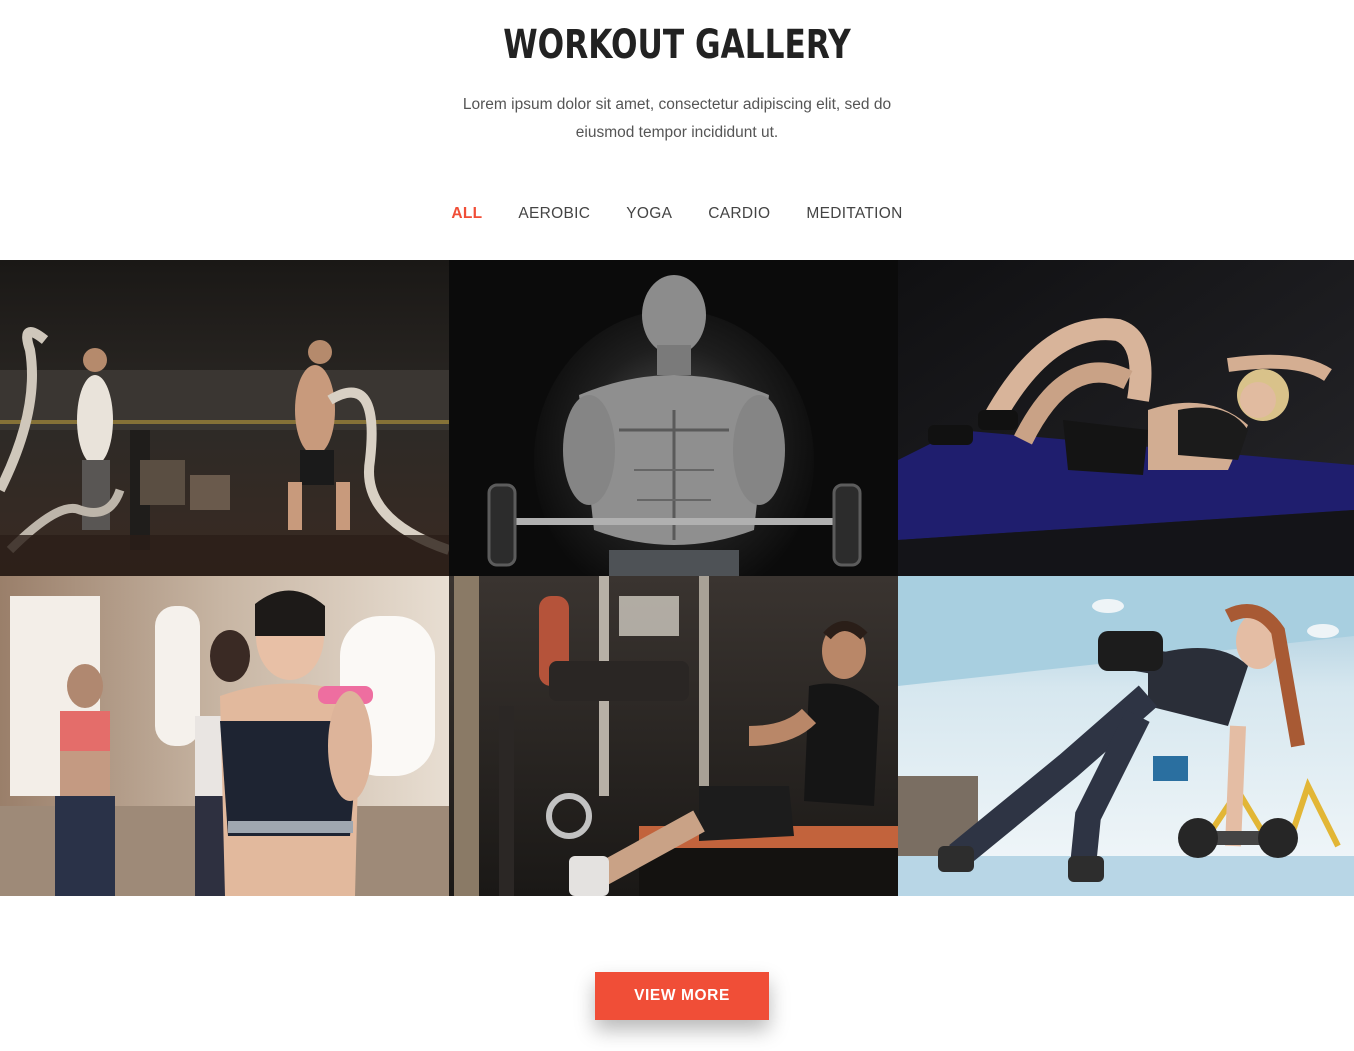  What do you see at coordinates (682, 996) in the screenshot?
I see `view-more-button: VIEW MORE` at bounding box center [682, 996].